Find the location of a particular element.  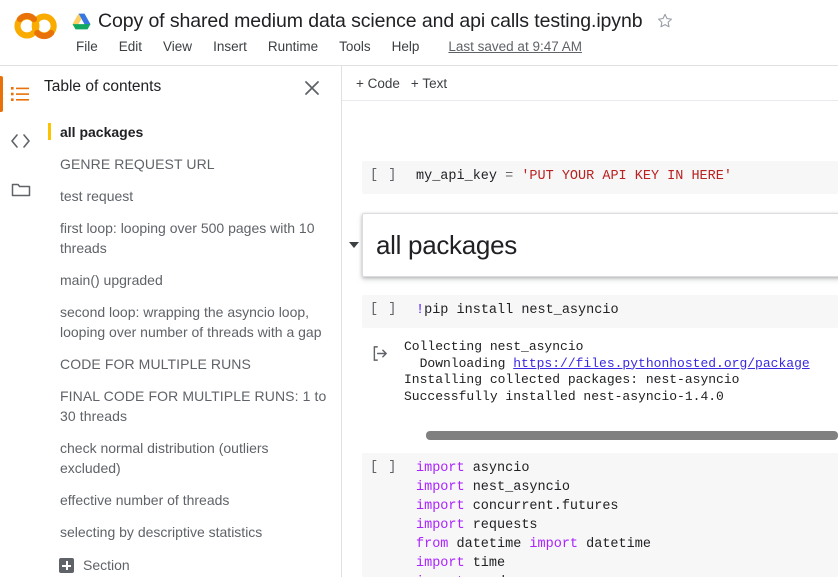

code-token-rest-3: requests is located at coordinates (501, 525).